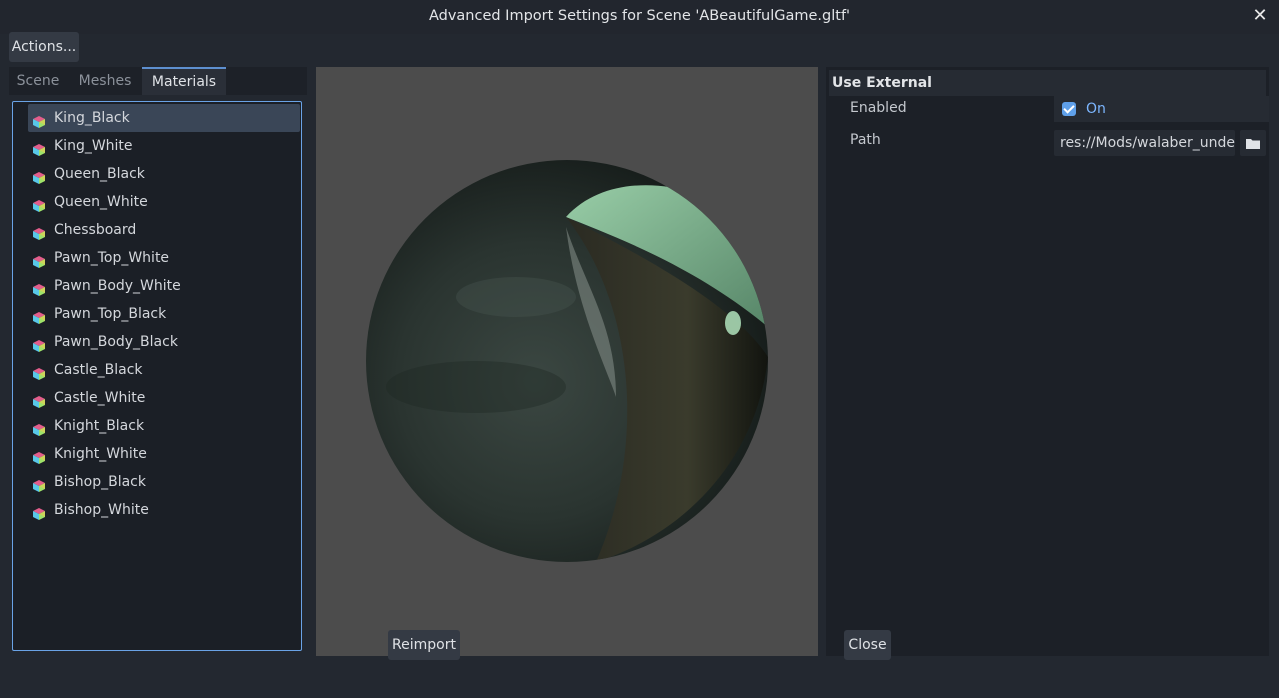  What do you see at coordinates (164, 146) in the screenshot?
I see `material-item: King_White` at bounding box center [164, 146].